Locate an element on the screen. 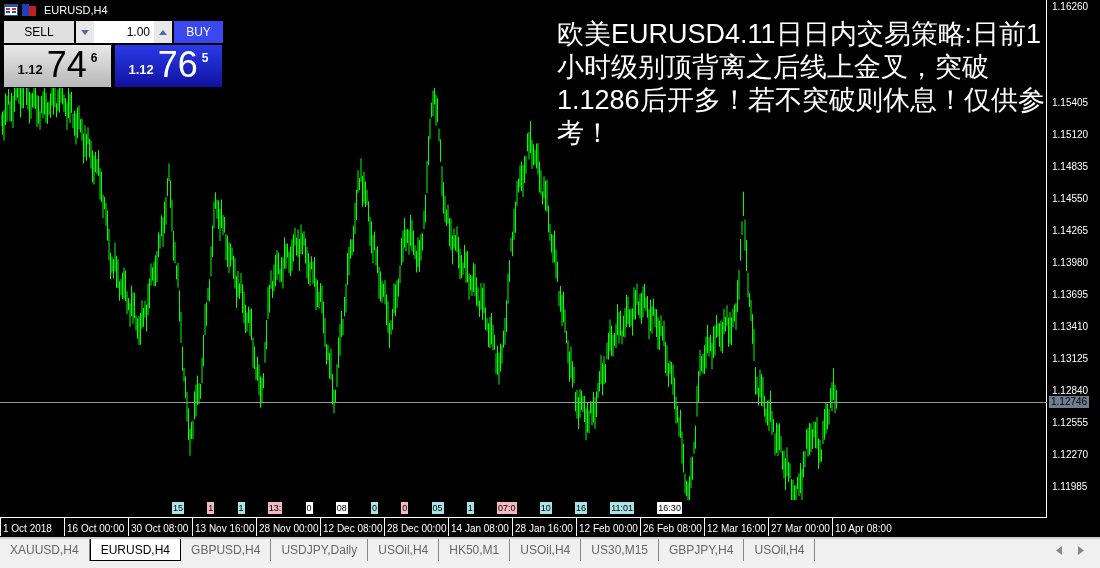 The width and height of the screenshot is (1100, 568). time-axis-label: 27 Mar 00:00 is located at coordinates (800, 527).